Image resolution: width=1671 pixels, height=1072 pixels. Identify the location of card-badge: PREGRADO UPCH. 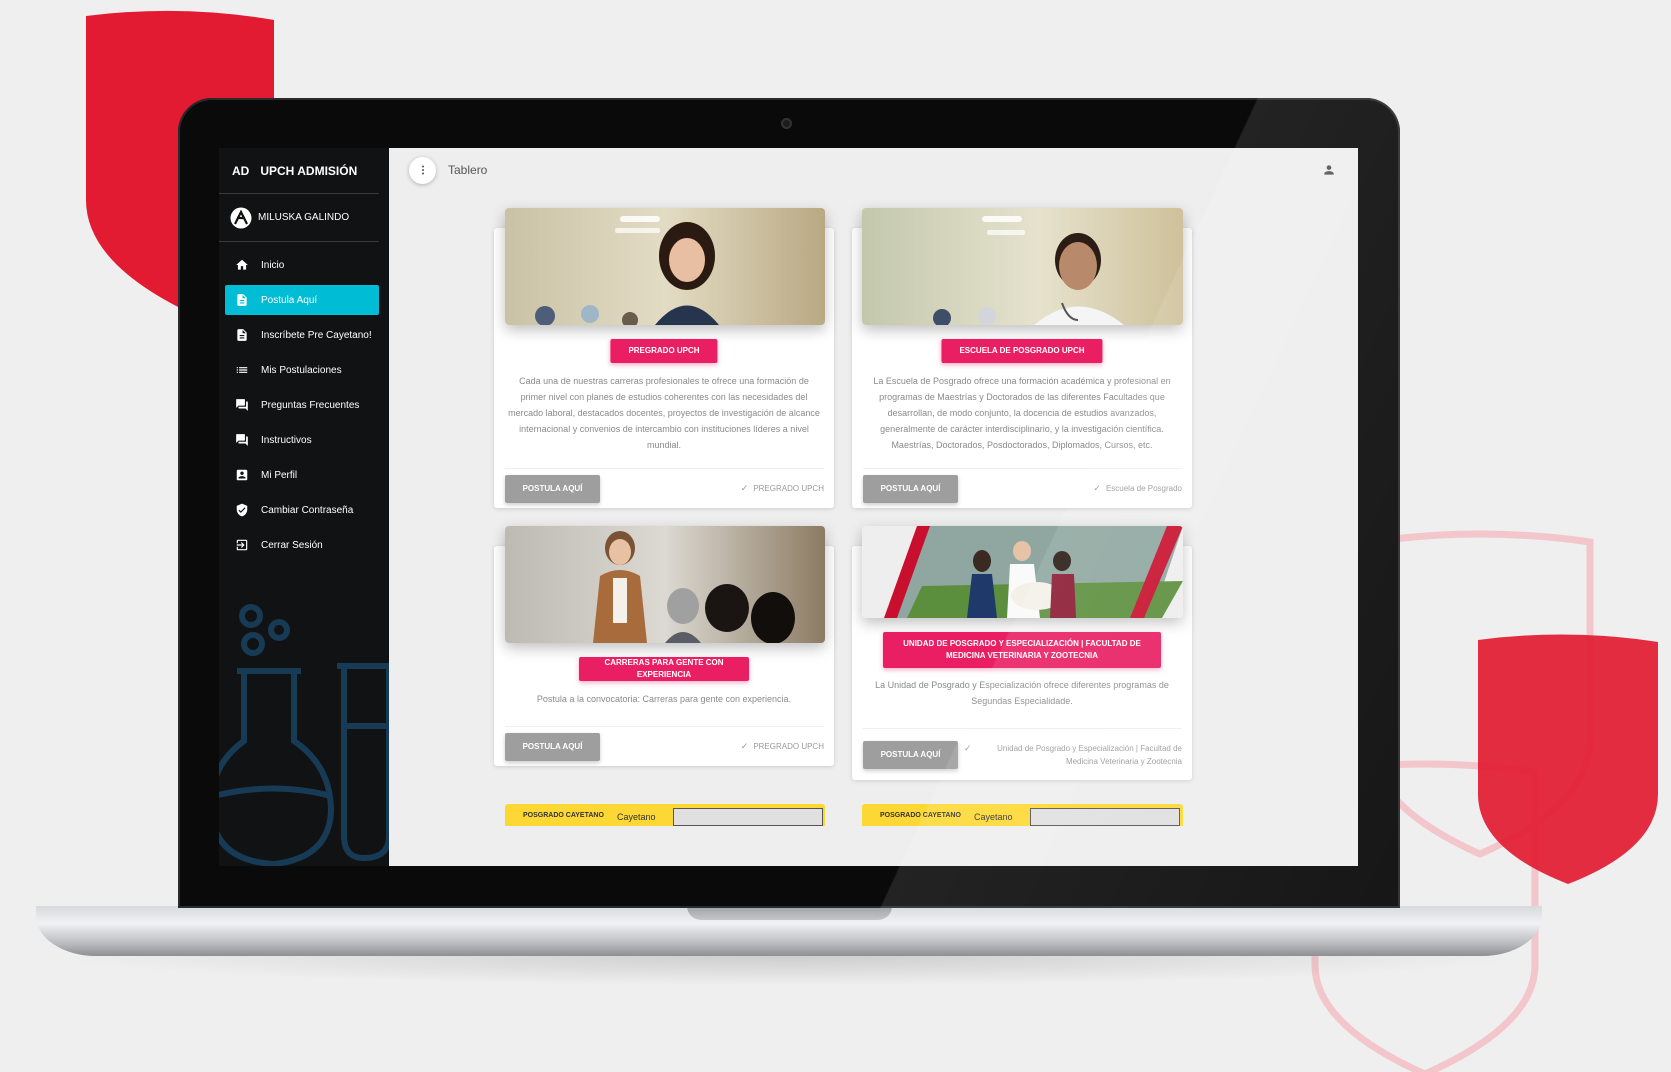
(664, 351).